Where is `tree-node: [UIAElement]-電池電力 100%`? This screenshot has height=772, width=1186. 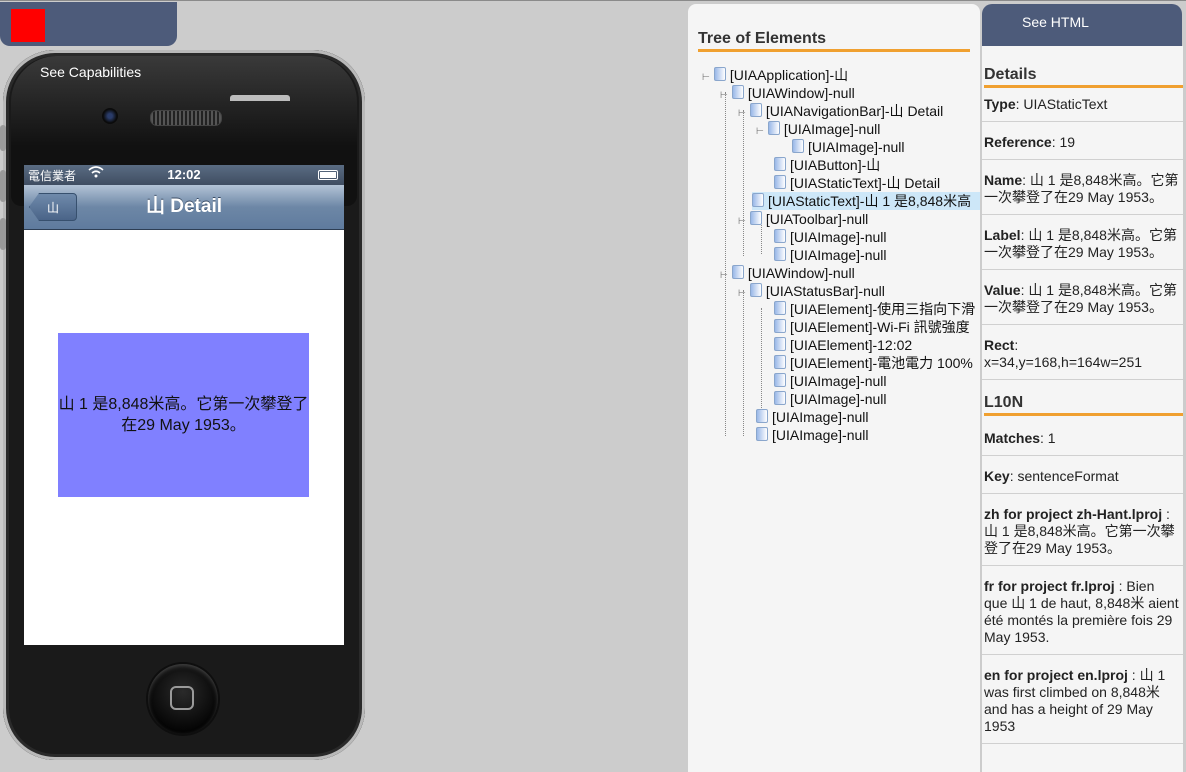 tree-node: [UIAElement]-電池電力 100% is located at coordinates (877, 363).